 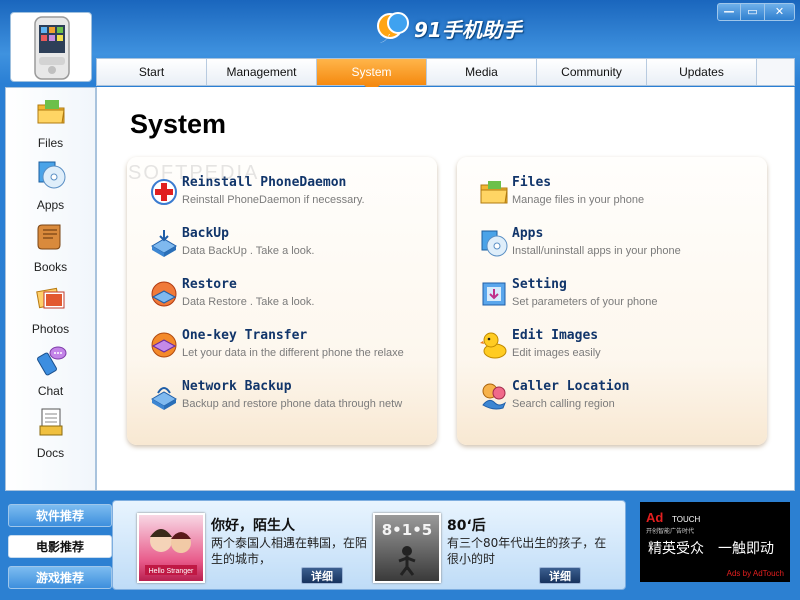 I want to click on sidebar-item-label: Files, so click(x=50, y=143).